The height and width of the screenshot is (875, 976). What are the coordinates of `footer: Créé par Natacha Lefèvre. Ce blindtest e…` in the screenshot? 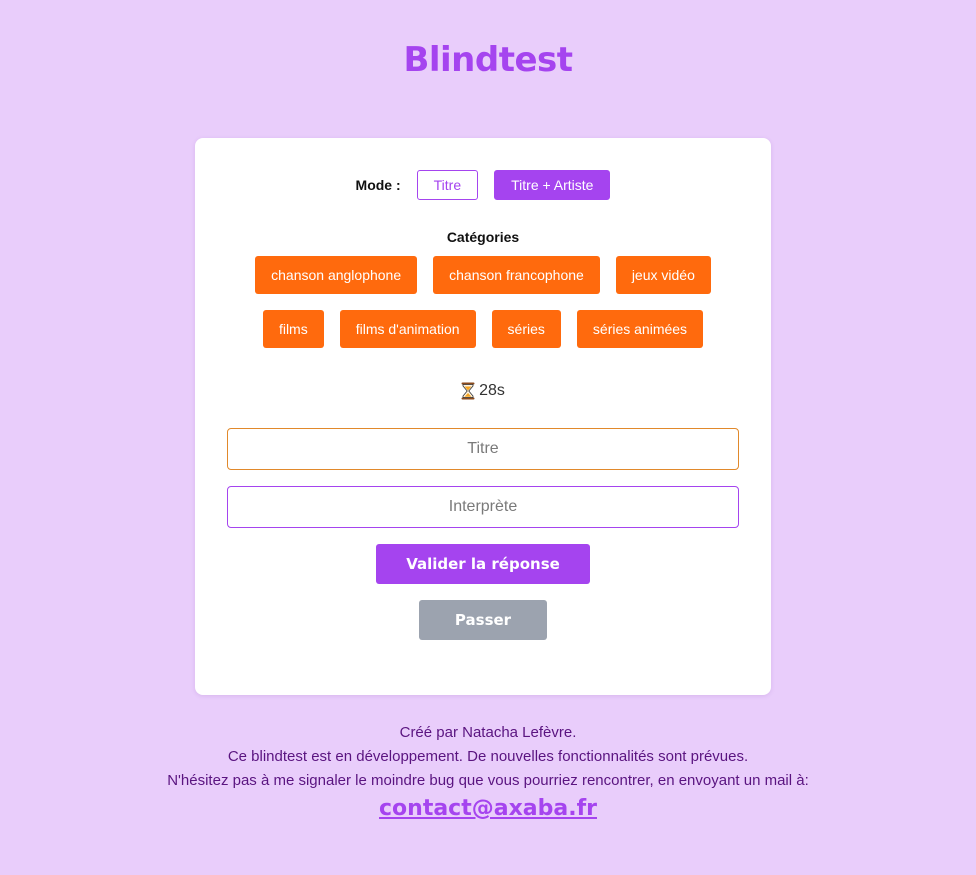 It's located at (488, 772).